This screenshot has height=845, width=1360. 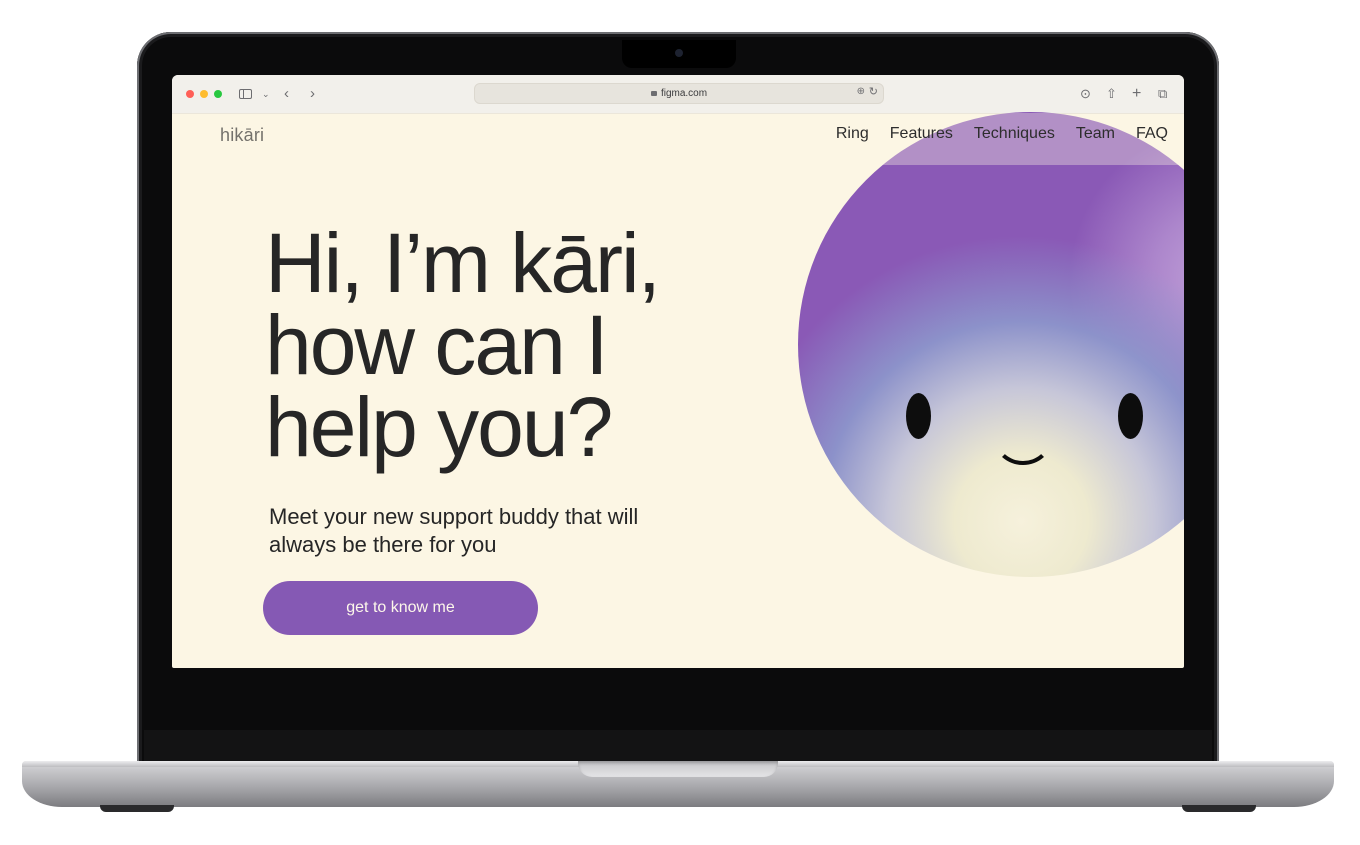 What do you see at coordinates (852, 134) in the screenshot?
I see `nav-ring: Ring` at bounding box center [852, 134].